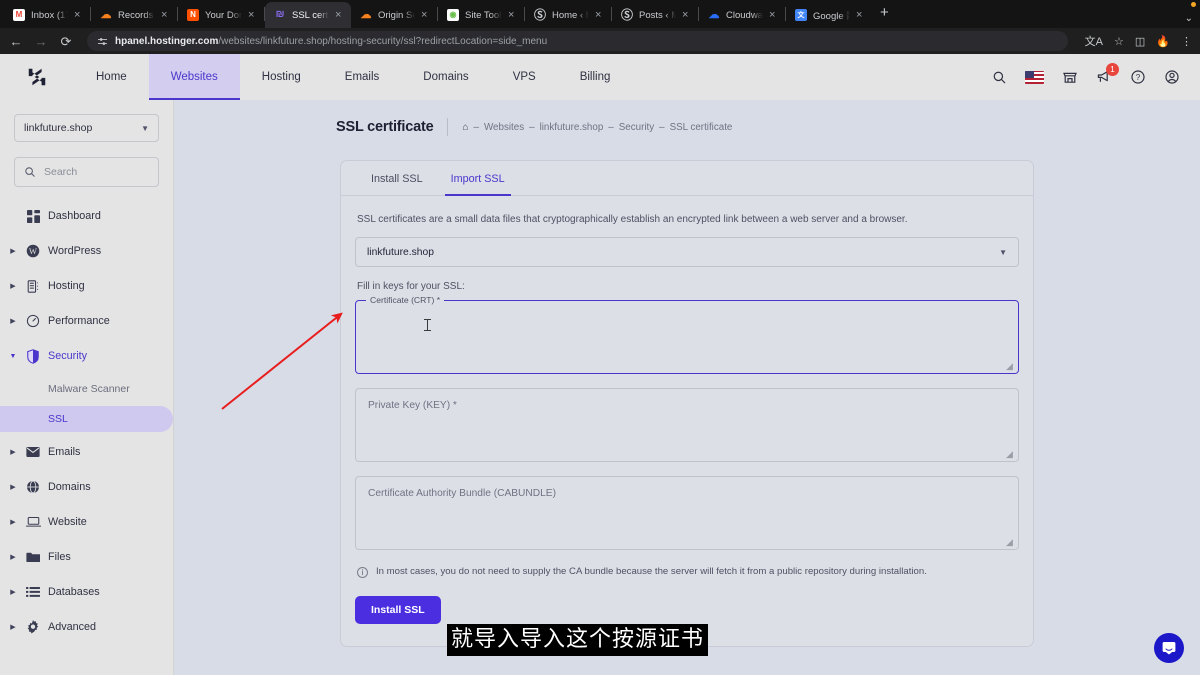 The image size is (1200, 675). What do you see at coordinates (362, 77) in the screenshot?
I see `nav-item-emails: Emails` at bounding box center [362, 77].